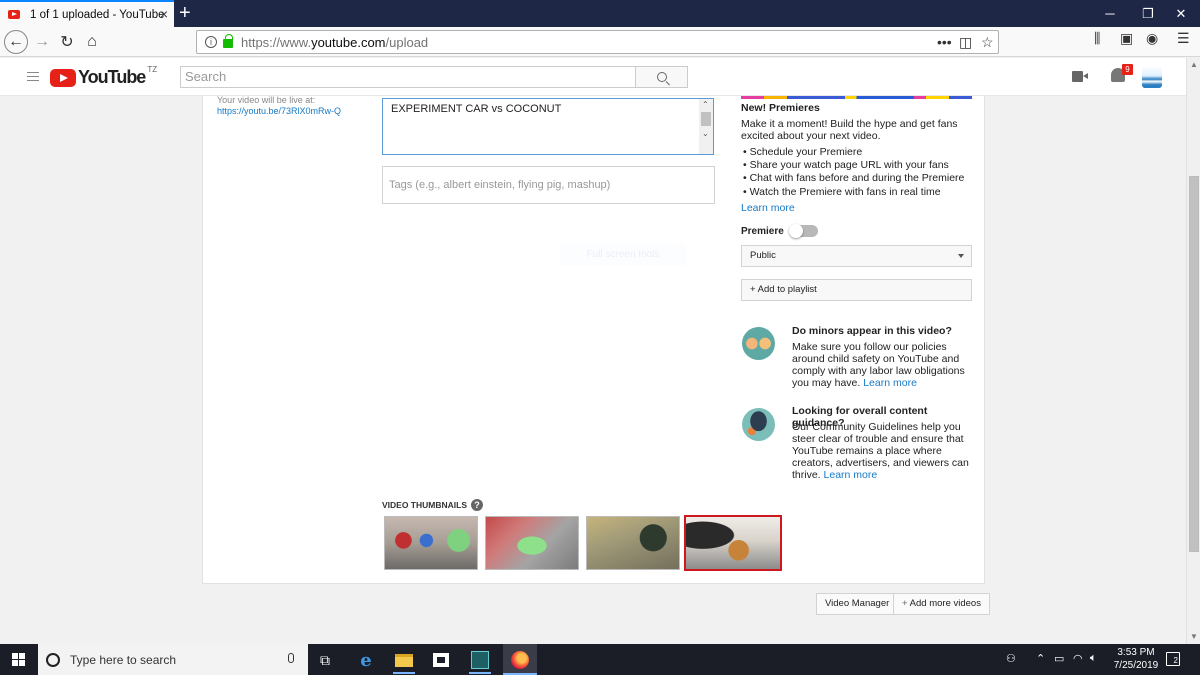 The width and height of the screenshot is (1200, 675). What do you see at coordinates (476, 109) in the screenshot?
I see `title-value: EXPERIMENT CAR vs COCONUT` at bounding box center [476, 109].